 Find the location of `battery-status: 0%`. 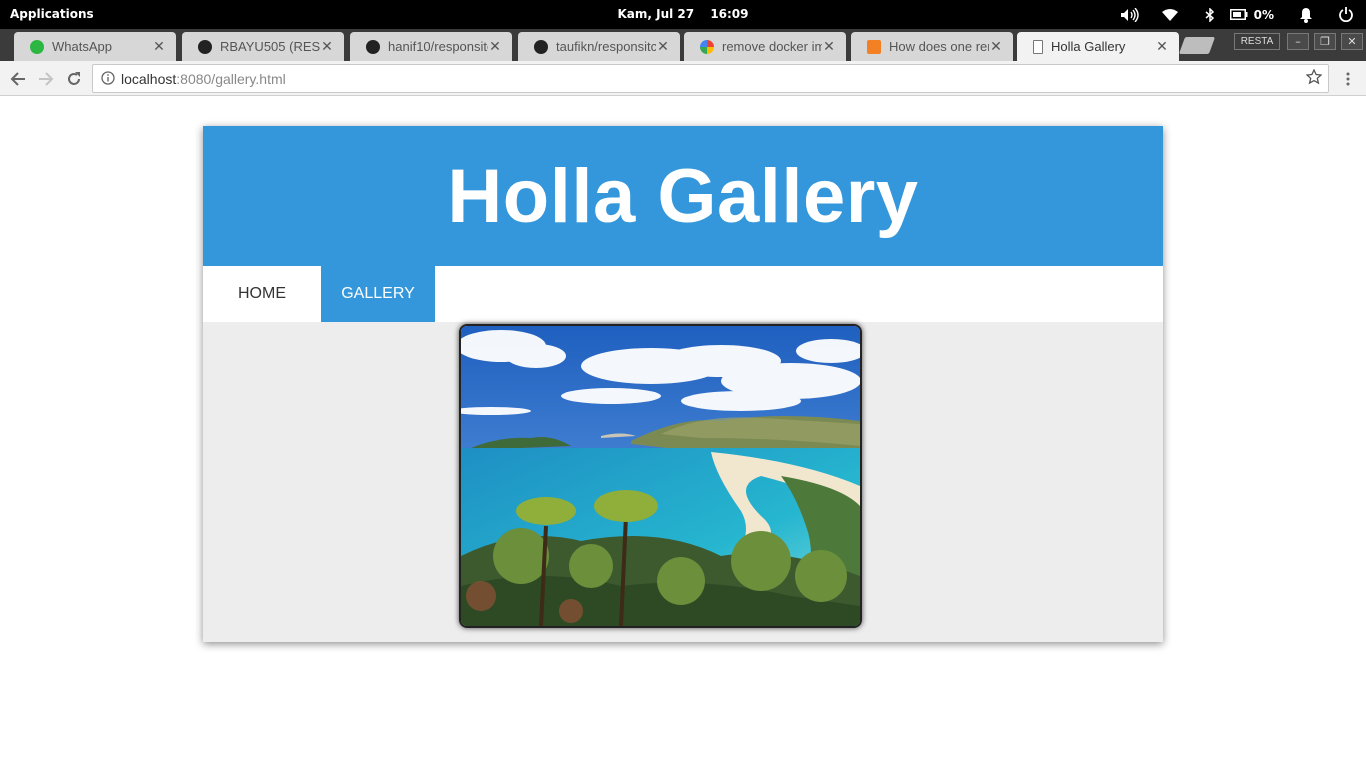

battery-status: 0% is located at coordinates (1251, 14).